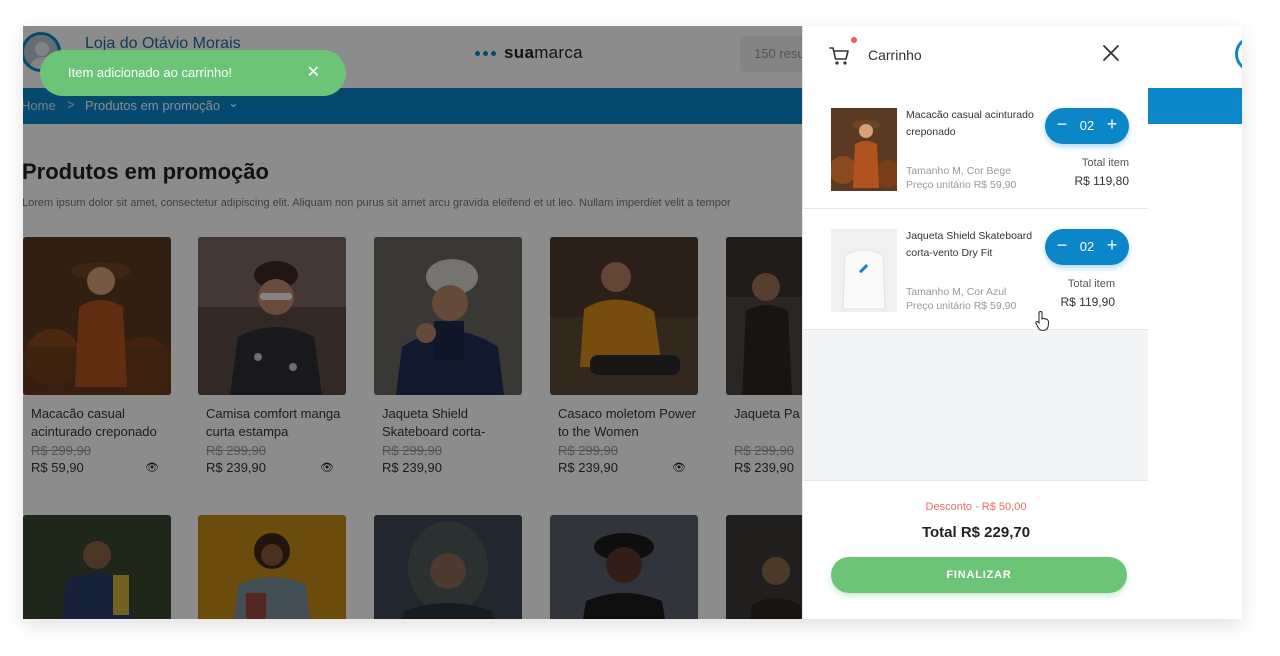 The width and height of the screenshot is (1280, 656). I want to click on close-icon: ✕, so click(313, 73).